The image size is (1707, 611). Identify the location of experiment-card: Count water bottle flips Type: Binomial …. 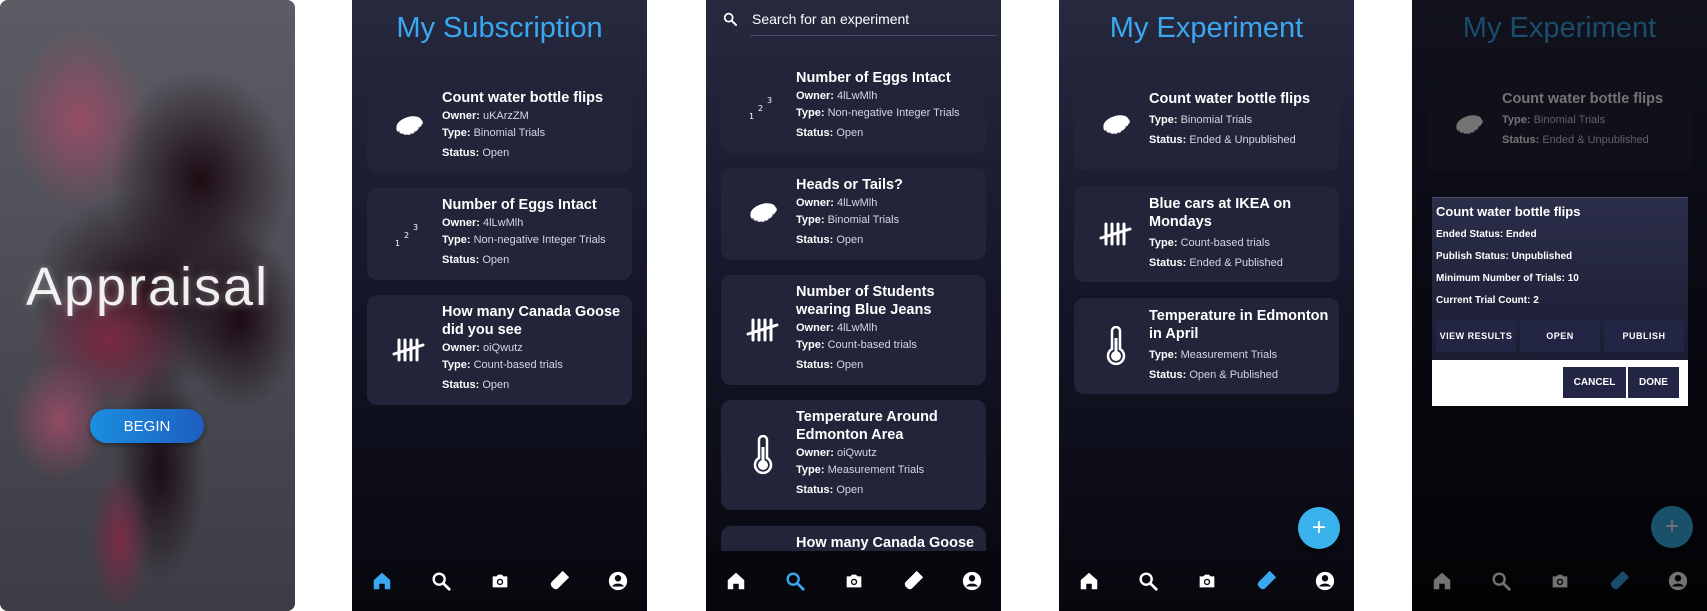
(1206, 126).